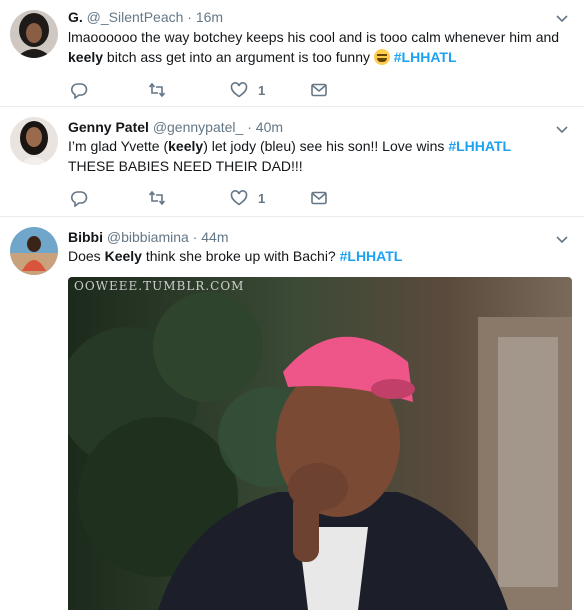  What do you see at coordinates (381, 57) in the screenshot?
I see `laughing-emoji-icon` at bounding box center [381, 57].